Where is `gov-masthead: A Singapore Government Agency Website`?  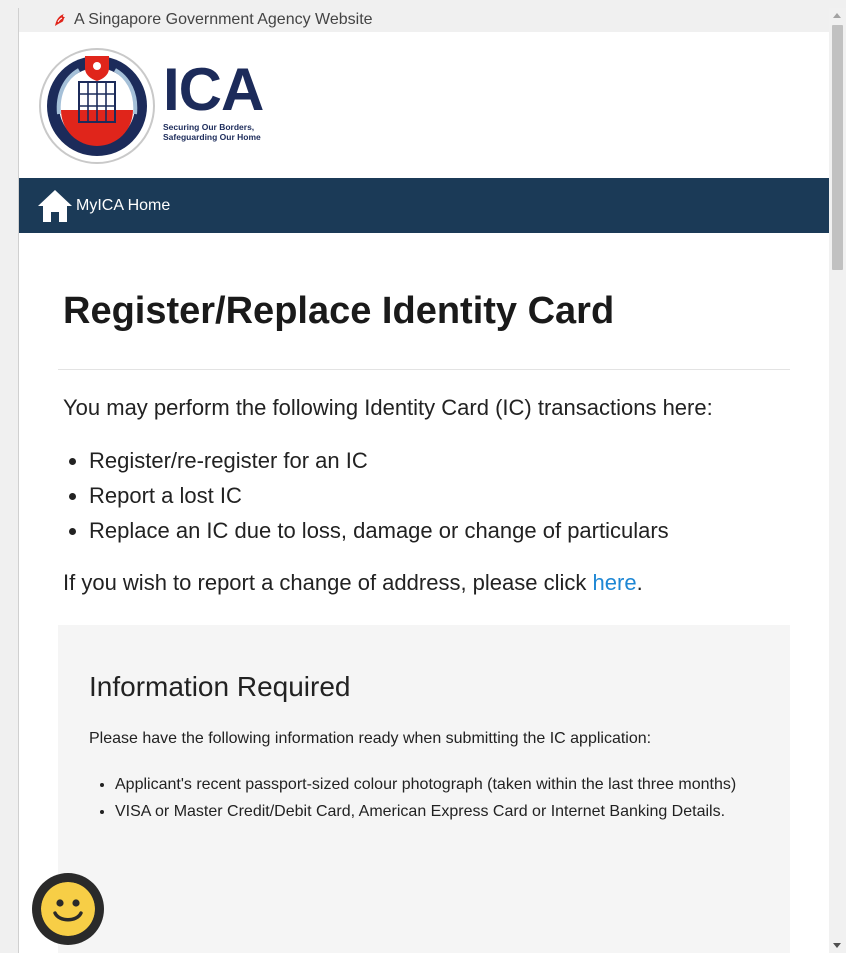
gov-masthead: A Singapore Government Agency Website is located at coordinates (424, 20).